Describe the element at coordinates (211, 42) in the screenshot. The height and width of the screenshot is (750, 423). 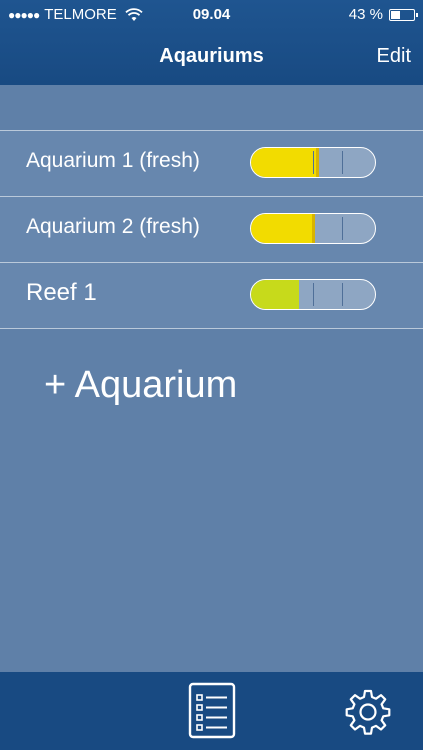
I see `top-bar: ●●●●● TELMORE 09.04 43 % Aqauriums Edit` at that location.